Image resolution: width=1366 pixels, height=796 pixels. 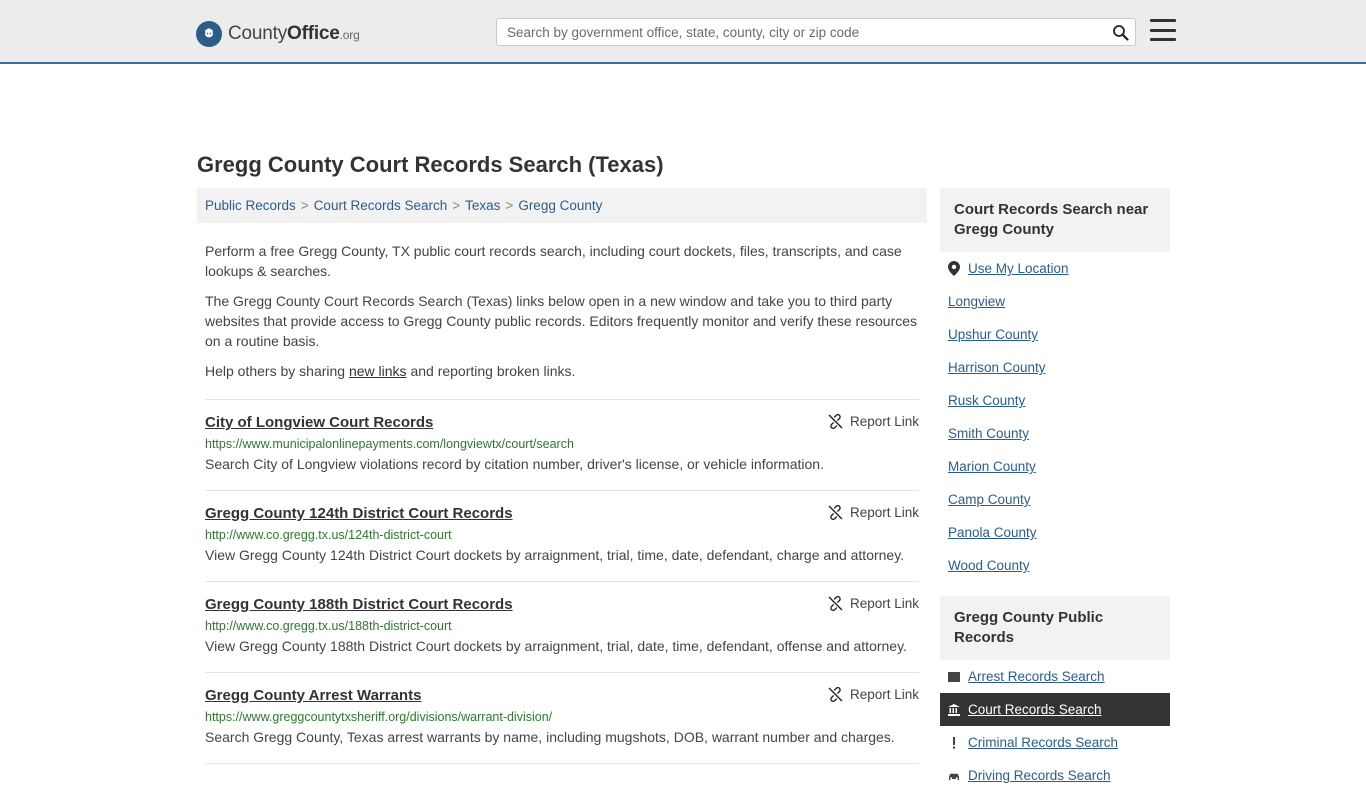 I want to click on search-bar, so click(x=816, y=32).